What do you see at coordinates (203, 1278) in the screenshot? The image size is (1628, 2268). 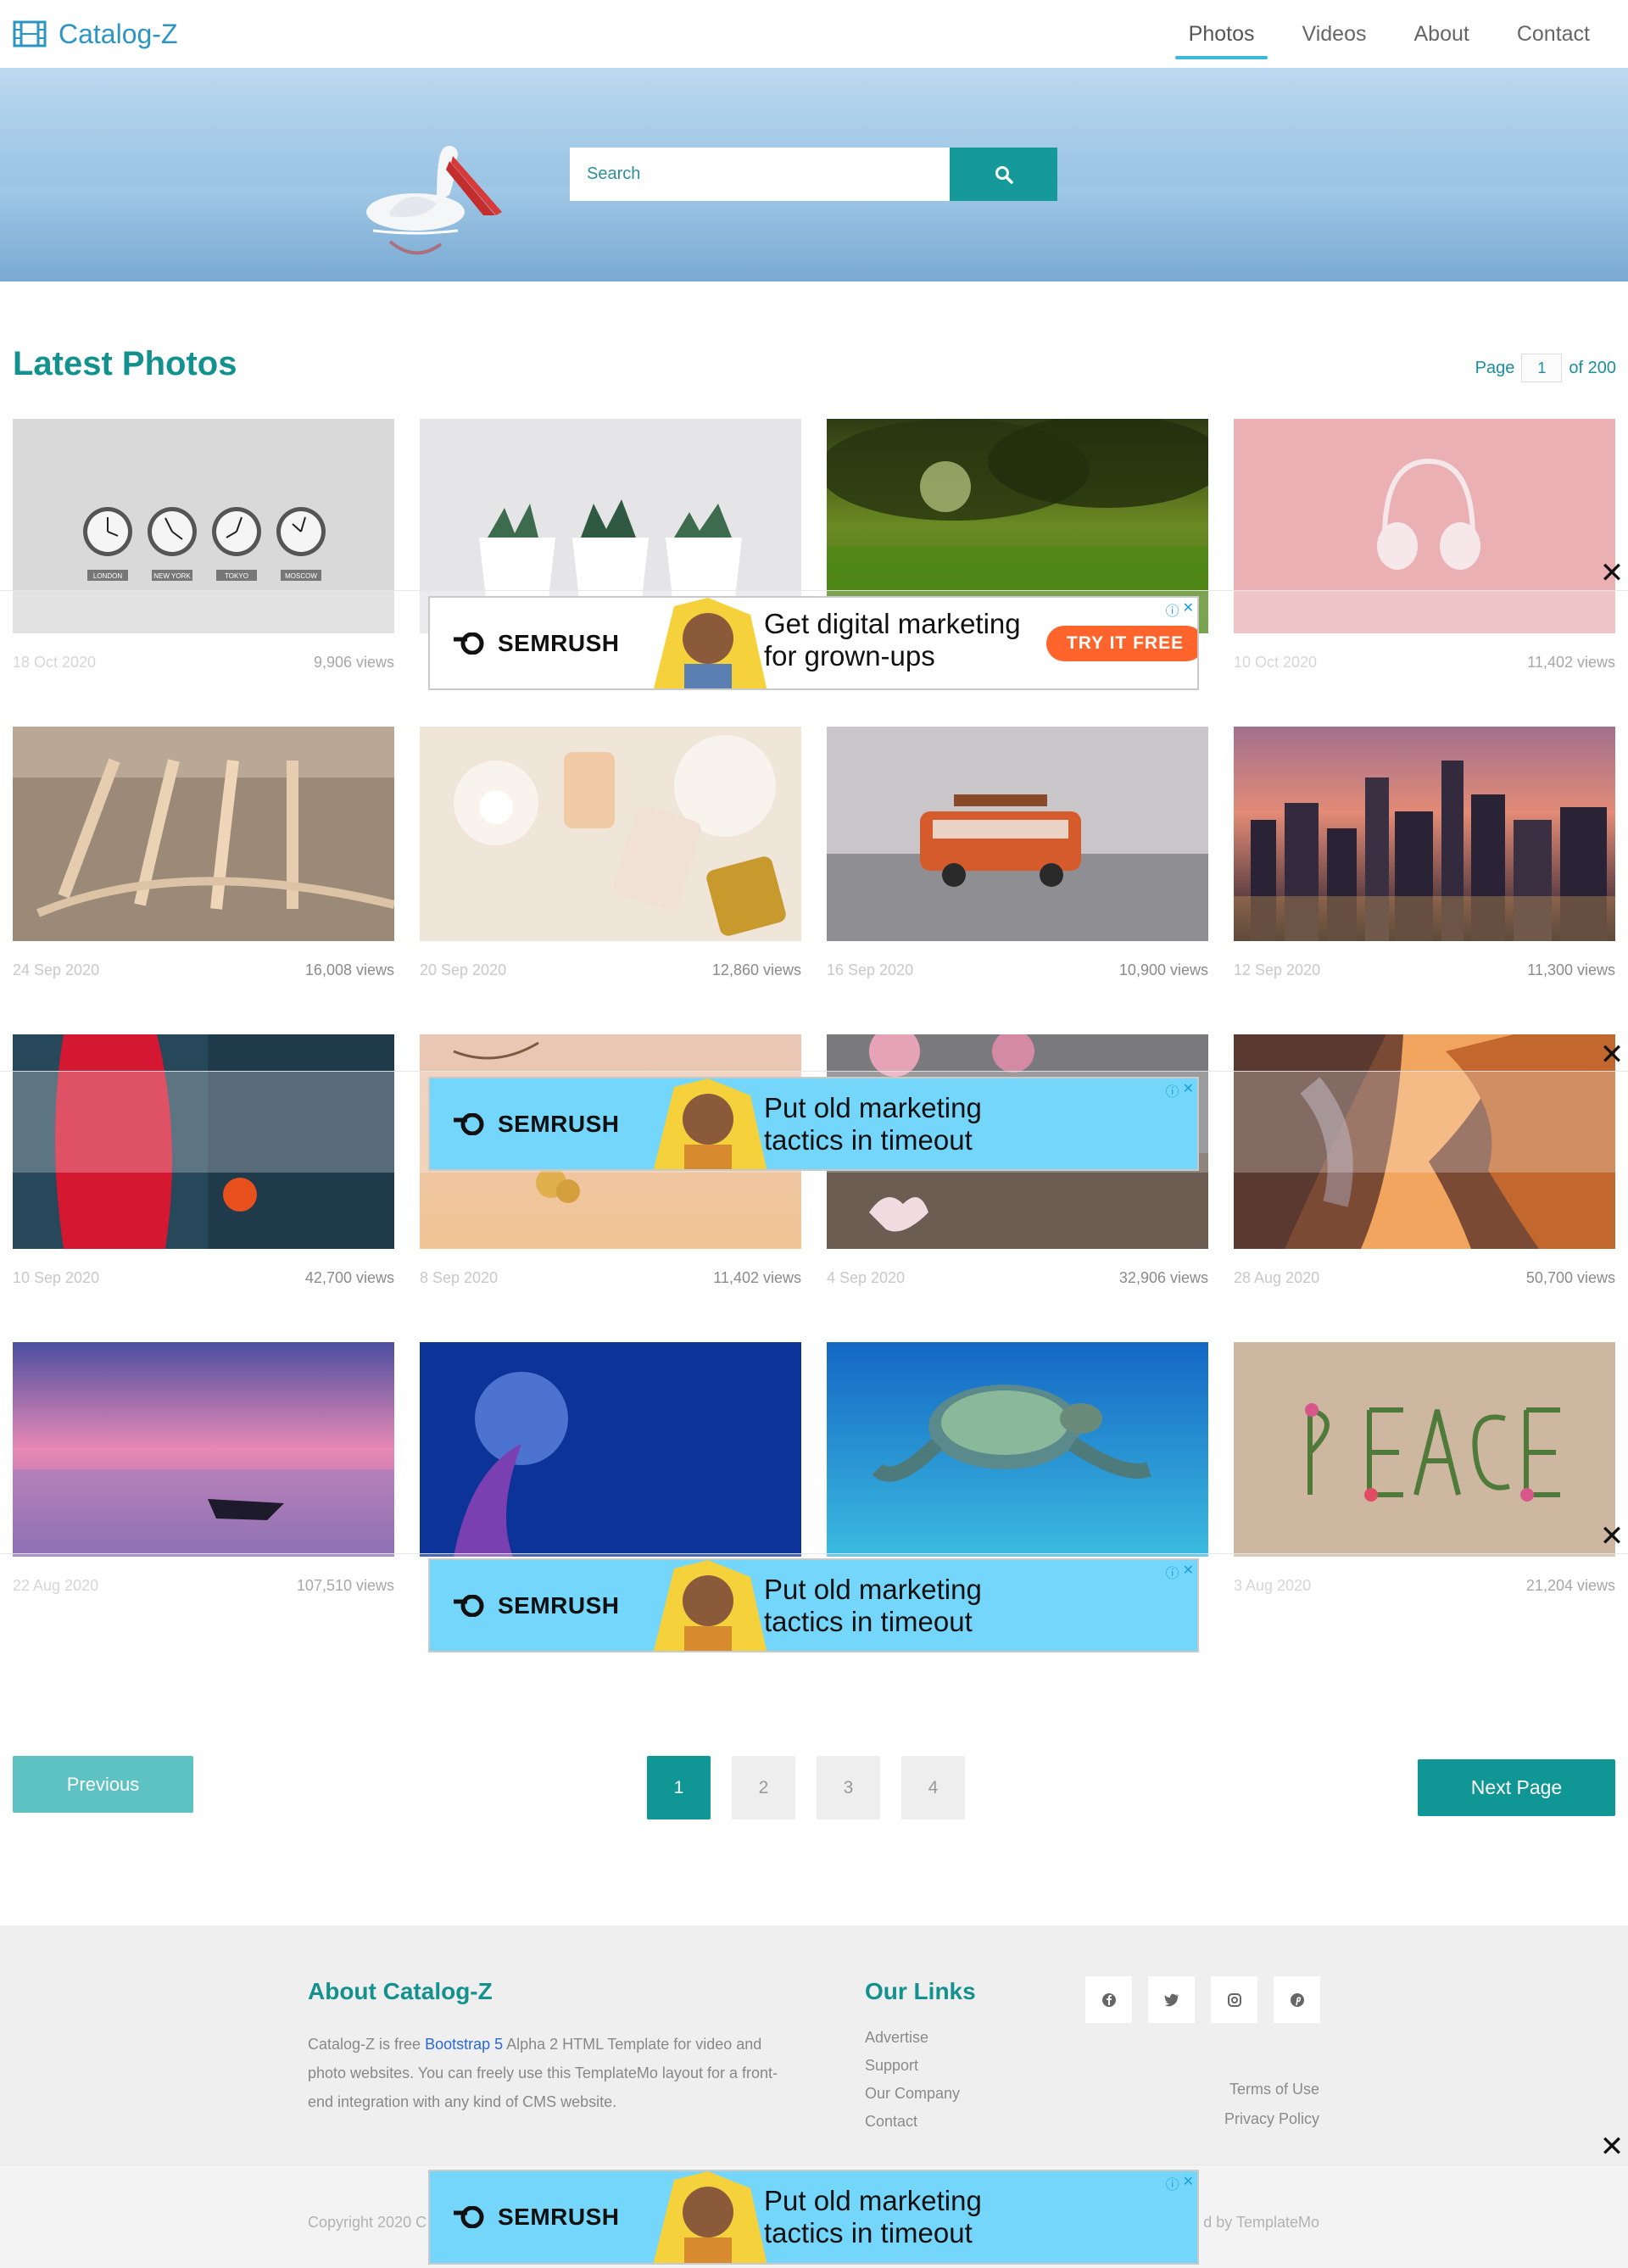 I see `photo-meta: 10 Sep 2020 42,700 views` at bounding box center [203, 1278].